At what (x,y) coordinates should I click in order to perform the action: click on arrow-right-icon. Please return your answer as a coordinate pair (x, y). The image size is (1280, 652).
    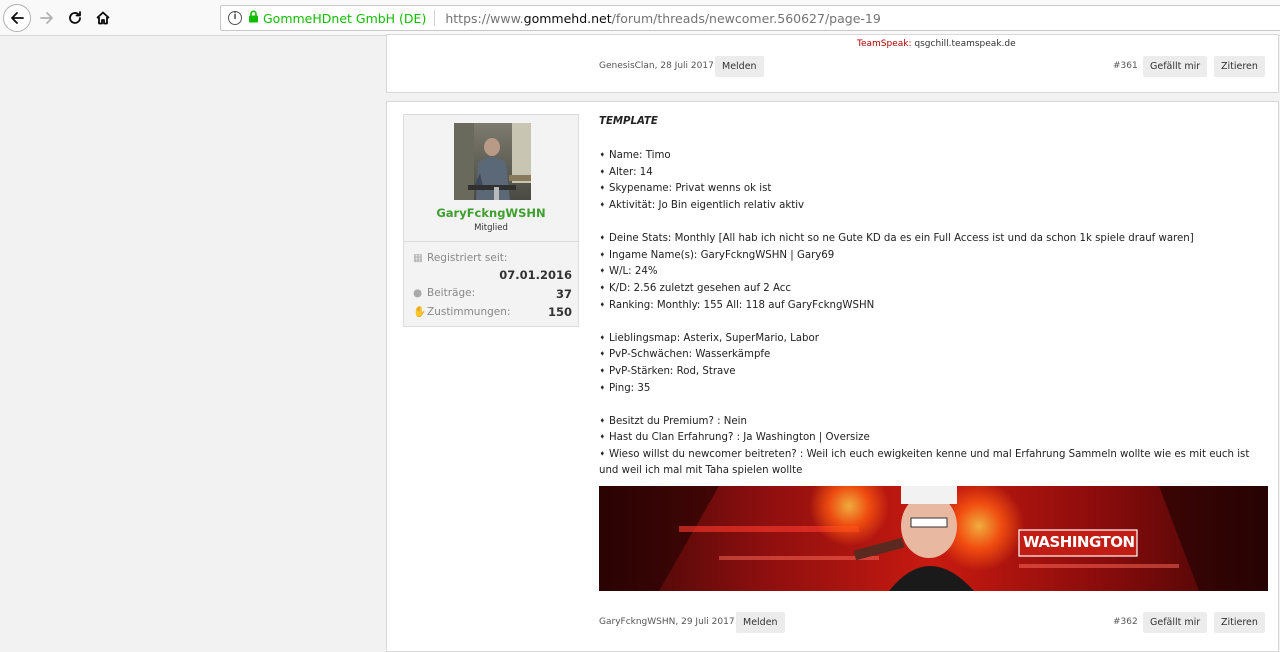
    Looking at the image, I should click on (46, 18).